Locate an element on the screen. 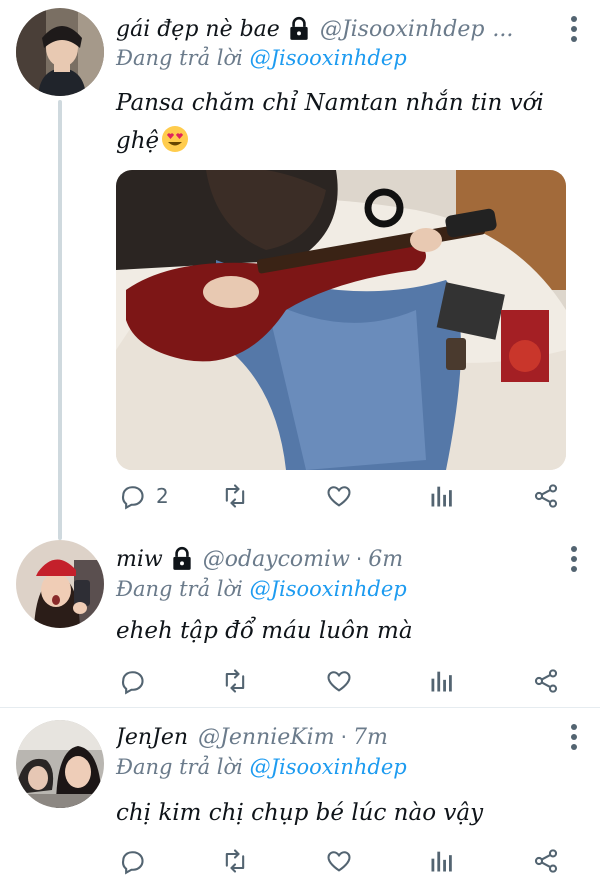 The image size is (600, 888). tweet-text: eheh tập đổ máu luôn mà is located at coordinates (350, 631).